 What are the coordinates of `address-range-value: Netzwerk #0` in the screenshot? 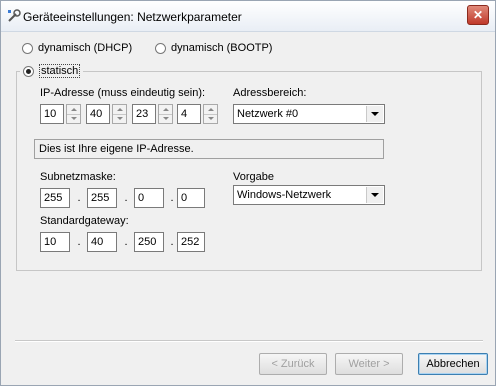 It's located at (268, 114).